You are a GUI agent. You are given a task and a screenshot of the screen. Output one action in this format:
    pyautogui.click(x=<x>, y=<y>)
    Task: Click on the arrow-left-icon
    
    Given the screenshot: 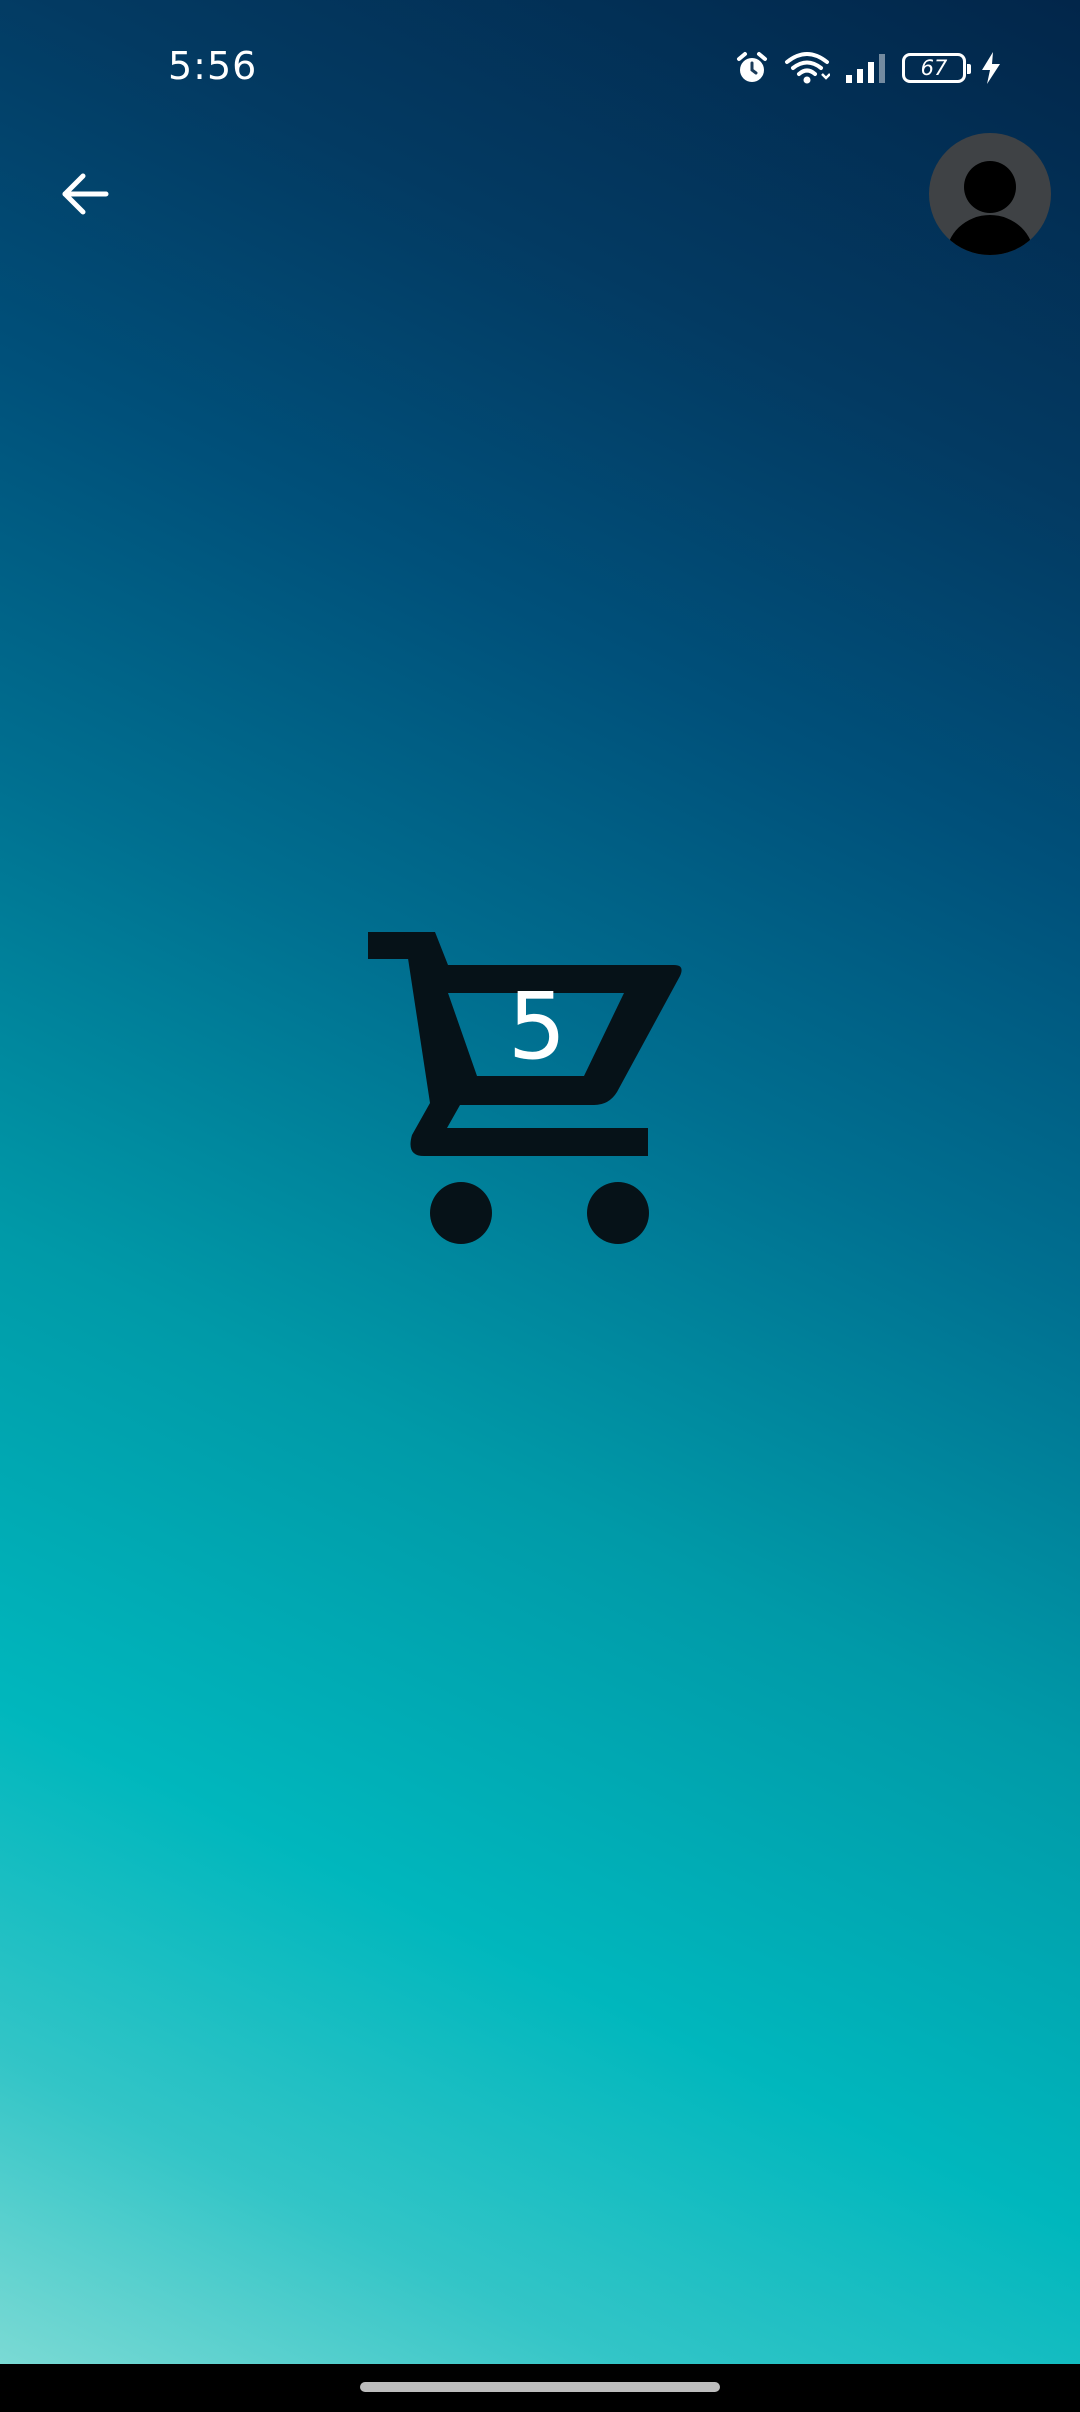 What is the action you would take?
    pyautogui.click(x=85, y=194)
    